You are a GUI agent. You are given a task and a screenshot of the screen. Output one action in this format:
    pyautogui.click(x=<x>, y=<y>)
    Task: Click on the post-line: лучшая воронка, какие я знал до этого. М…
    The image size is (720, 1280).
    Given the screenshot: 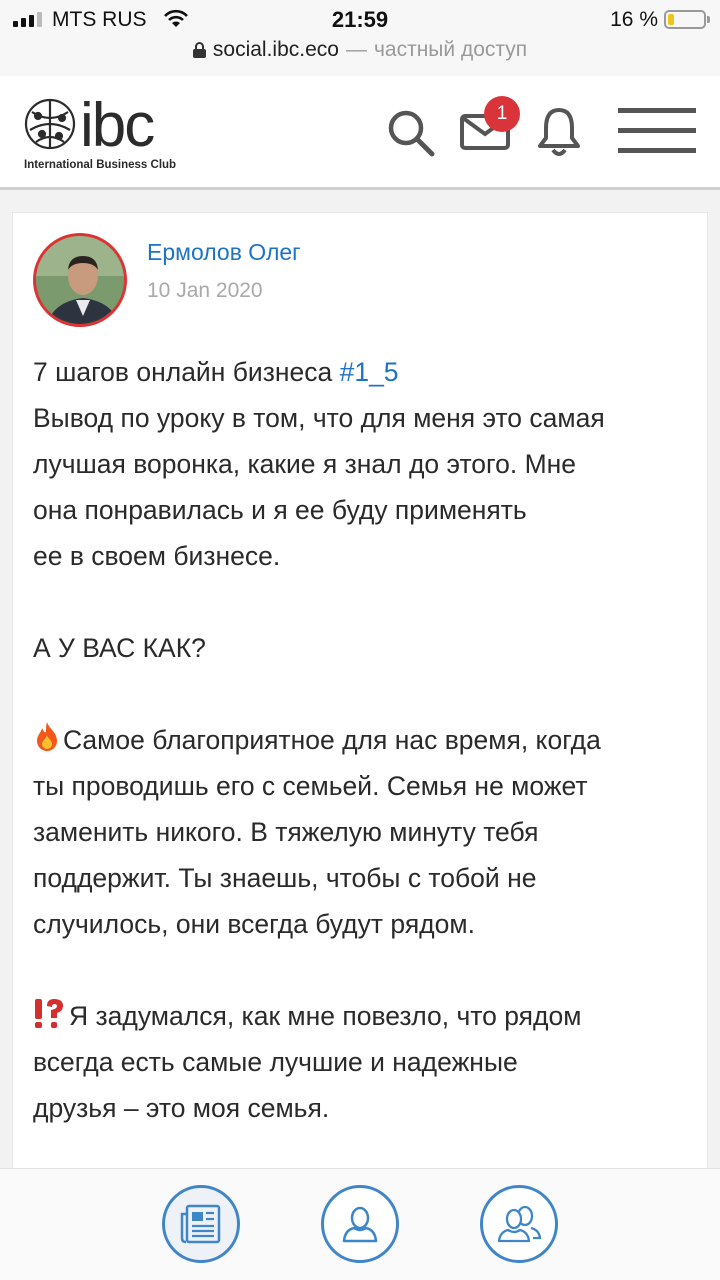 What is the action you would take?
    pyautogui.click(x=305, y=464)
    